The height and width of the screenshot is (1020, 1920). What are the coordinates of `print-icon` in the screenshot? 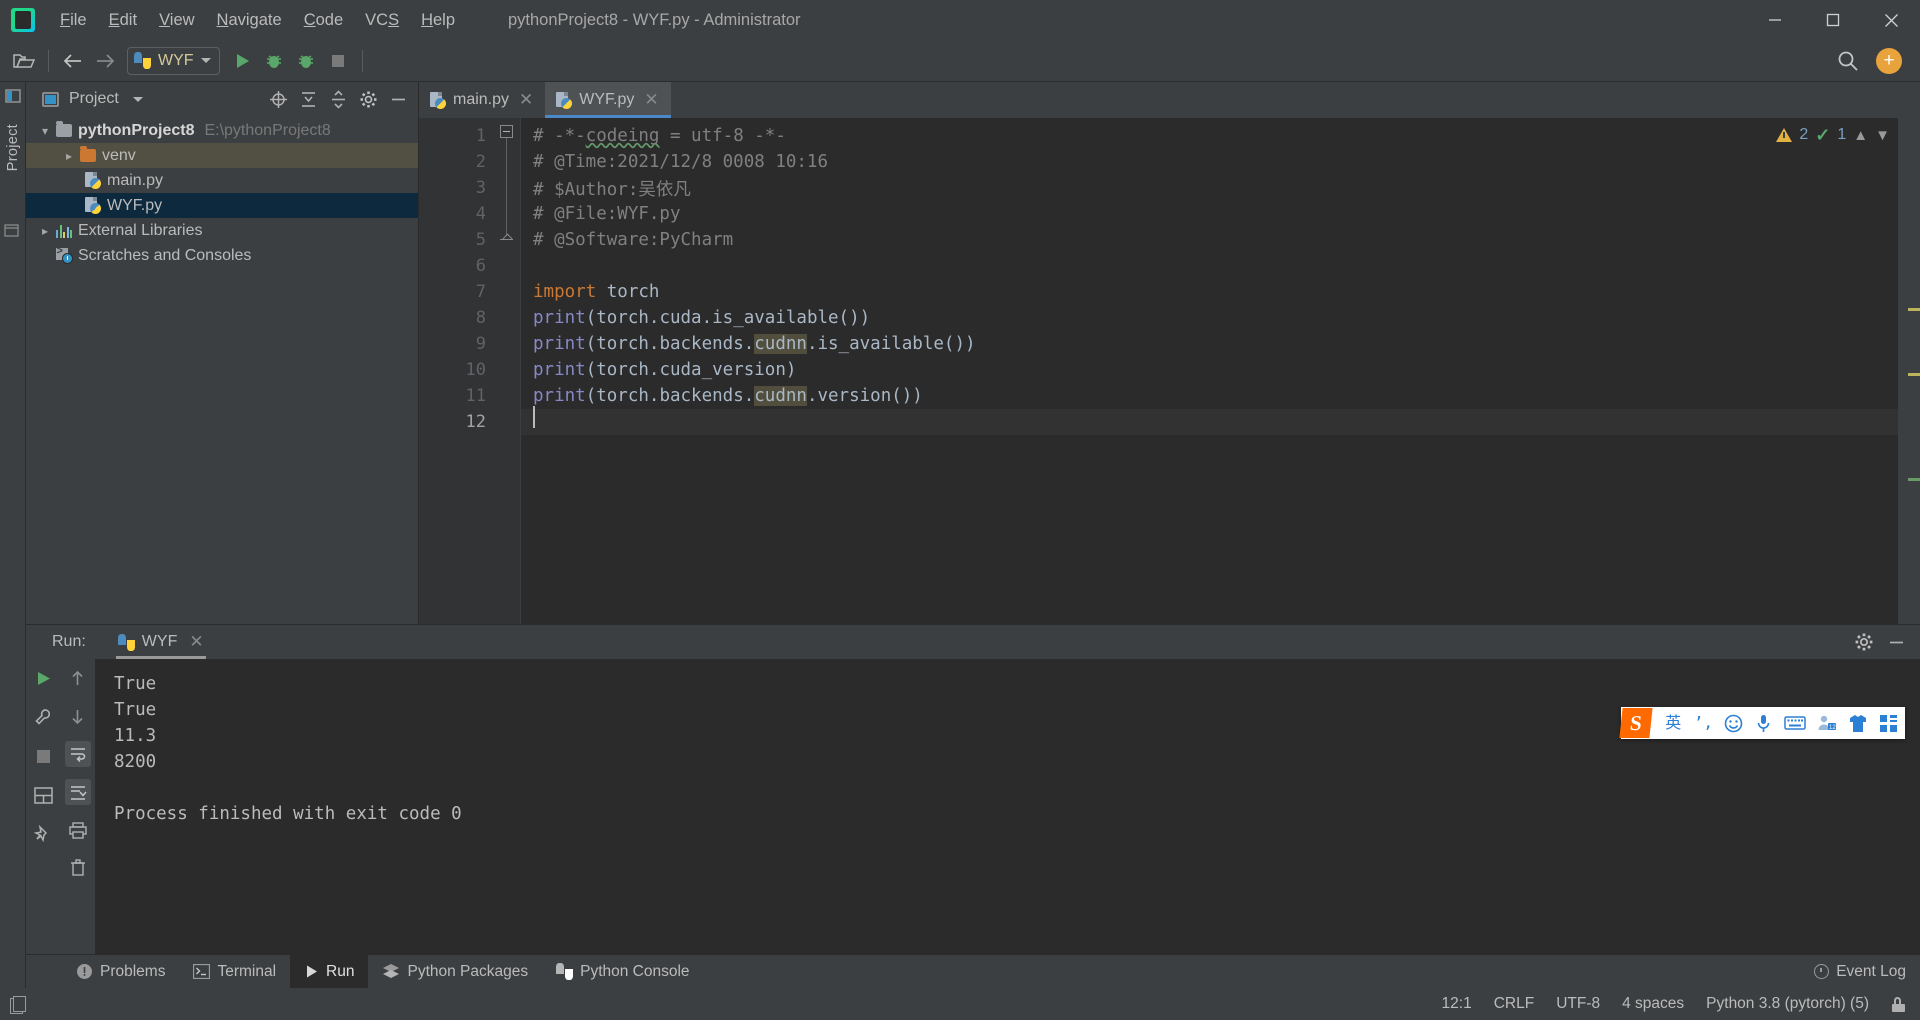 It's located at (78, 830).